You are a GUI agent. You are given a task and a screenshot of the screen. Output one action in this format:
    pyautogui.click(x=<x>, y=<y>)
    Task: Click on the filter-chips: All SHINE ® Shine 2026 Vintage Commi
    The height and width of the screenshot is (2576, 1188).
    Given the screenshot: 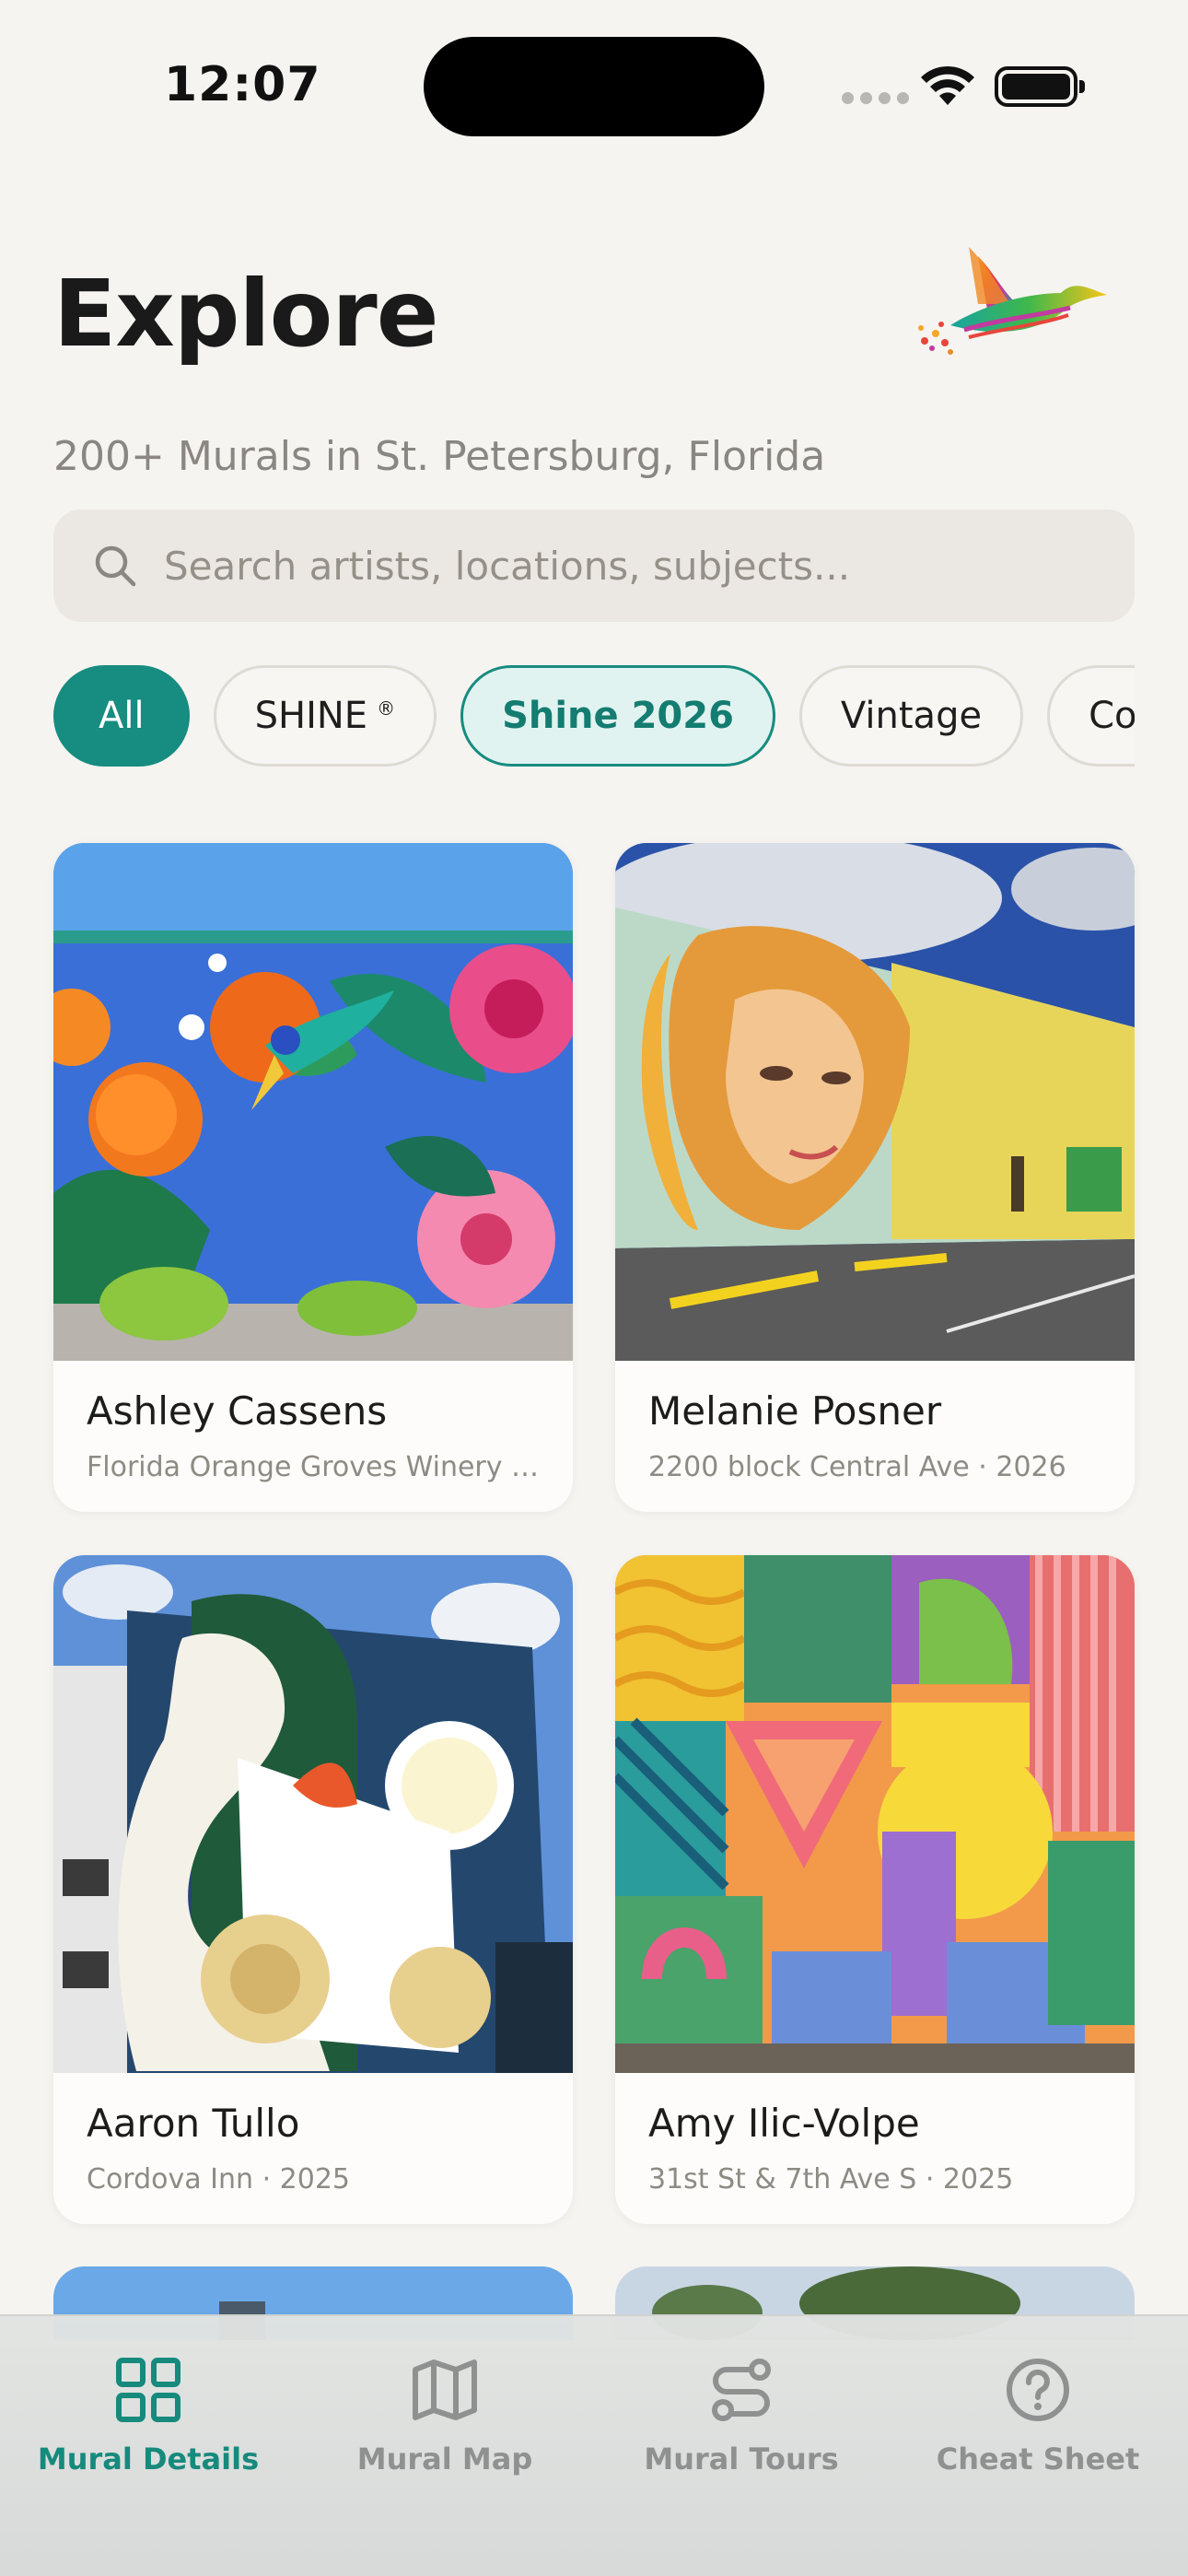 What is the action you would take?
    pyautogui.click(x=594, y=716)
    